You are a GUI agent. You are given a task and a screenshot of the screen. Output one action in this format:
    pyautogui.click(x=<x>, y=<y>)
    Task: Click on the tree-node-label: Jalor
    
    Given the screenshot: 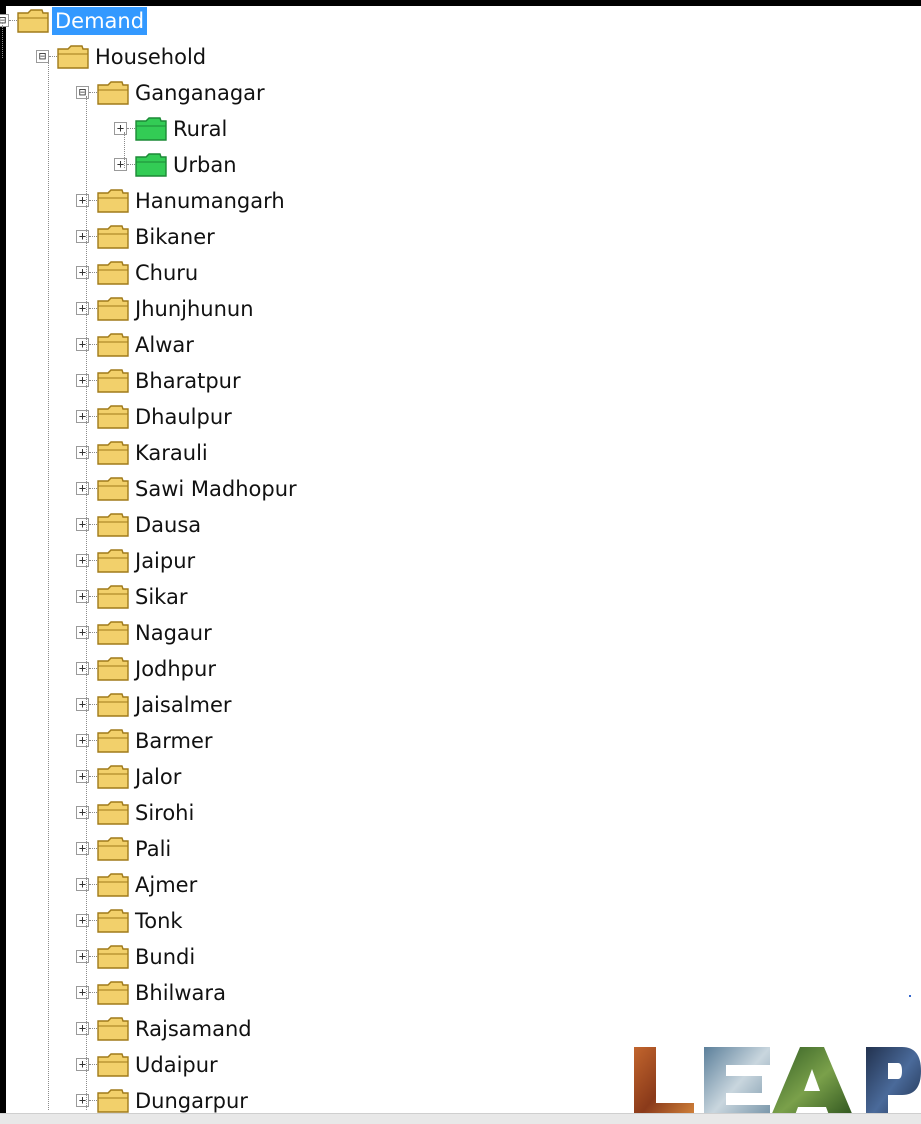 What is the action you would take?
    pyautogui.click(x=158, y=777)
    